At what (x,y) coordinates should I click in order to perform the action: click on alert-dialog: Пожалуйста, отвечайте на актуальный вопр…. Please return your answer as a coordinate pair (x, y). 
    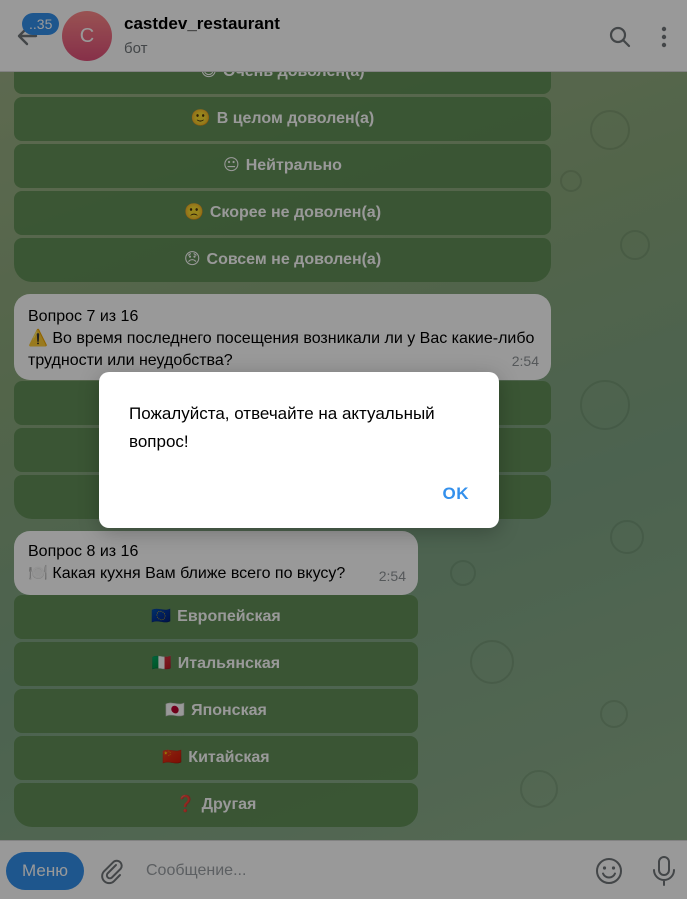
    Looking at the image, I should click on (299, 450).